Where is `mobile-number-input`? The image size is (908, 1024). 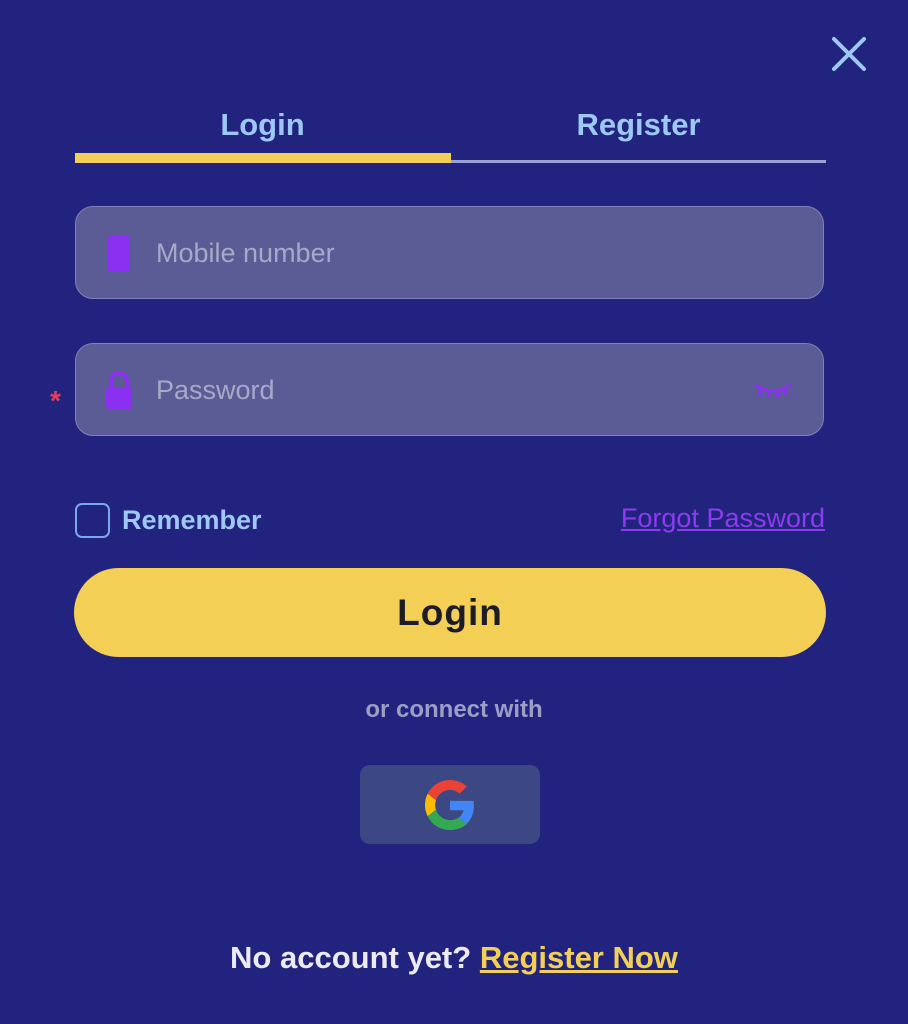 mobile-number-input is located at coordinates (446, 253).